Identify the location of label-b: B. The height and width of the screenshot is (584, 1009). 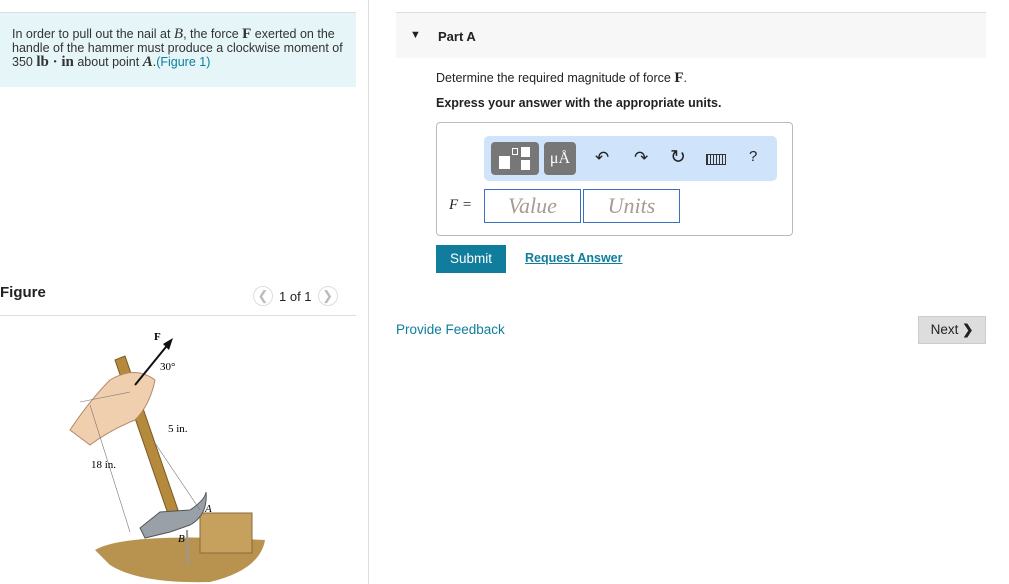
(181, 539).